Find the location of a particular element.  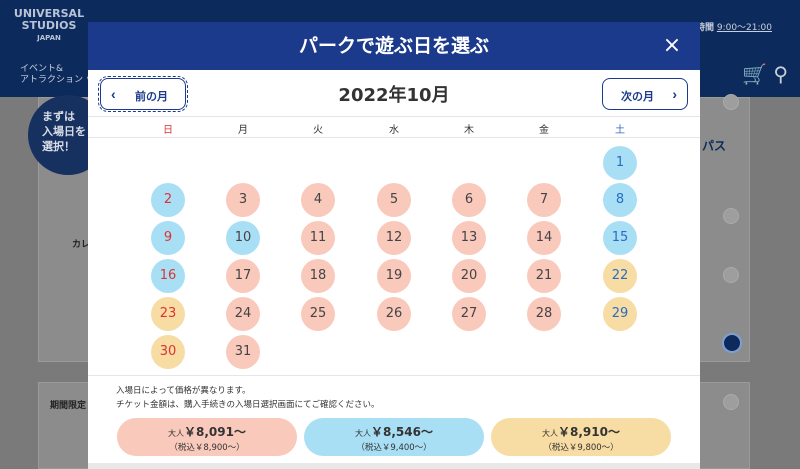

weekday-sat: 土 is located at coordinates (620, 130).